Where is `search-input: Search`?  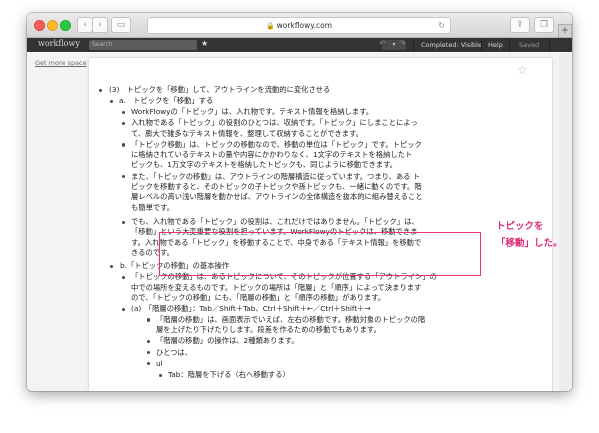 search-input: Search is located at coordinates (143, 45).